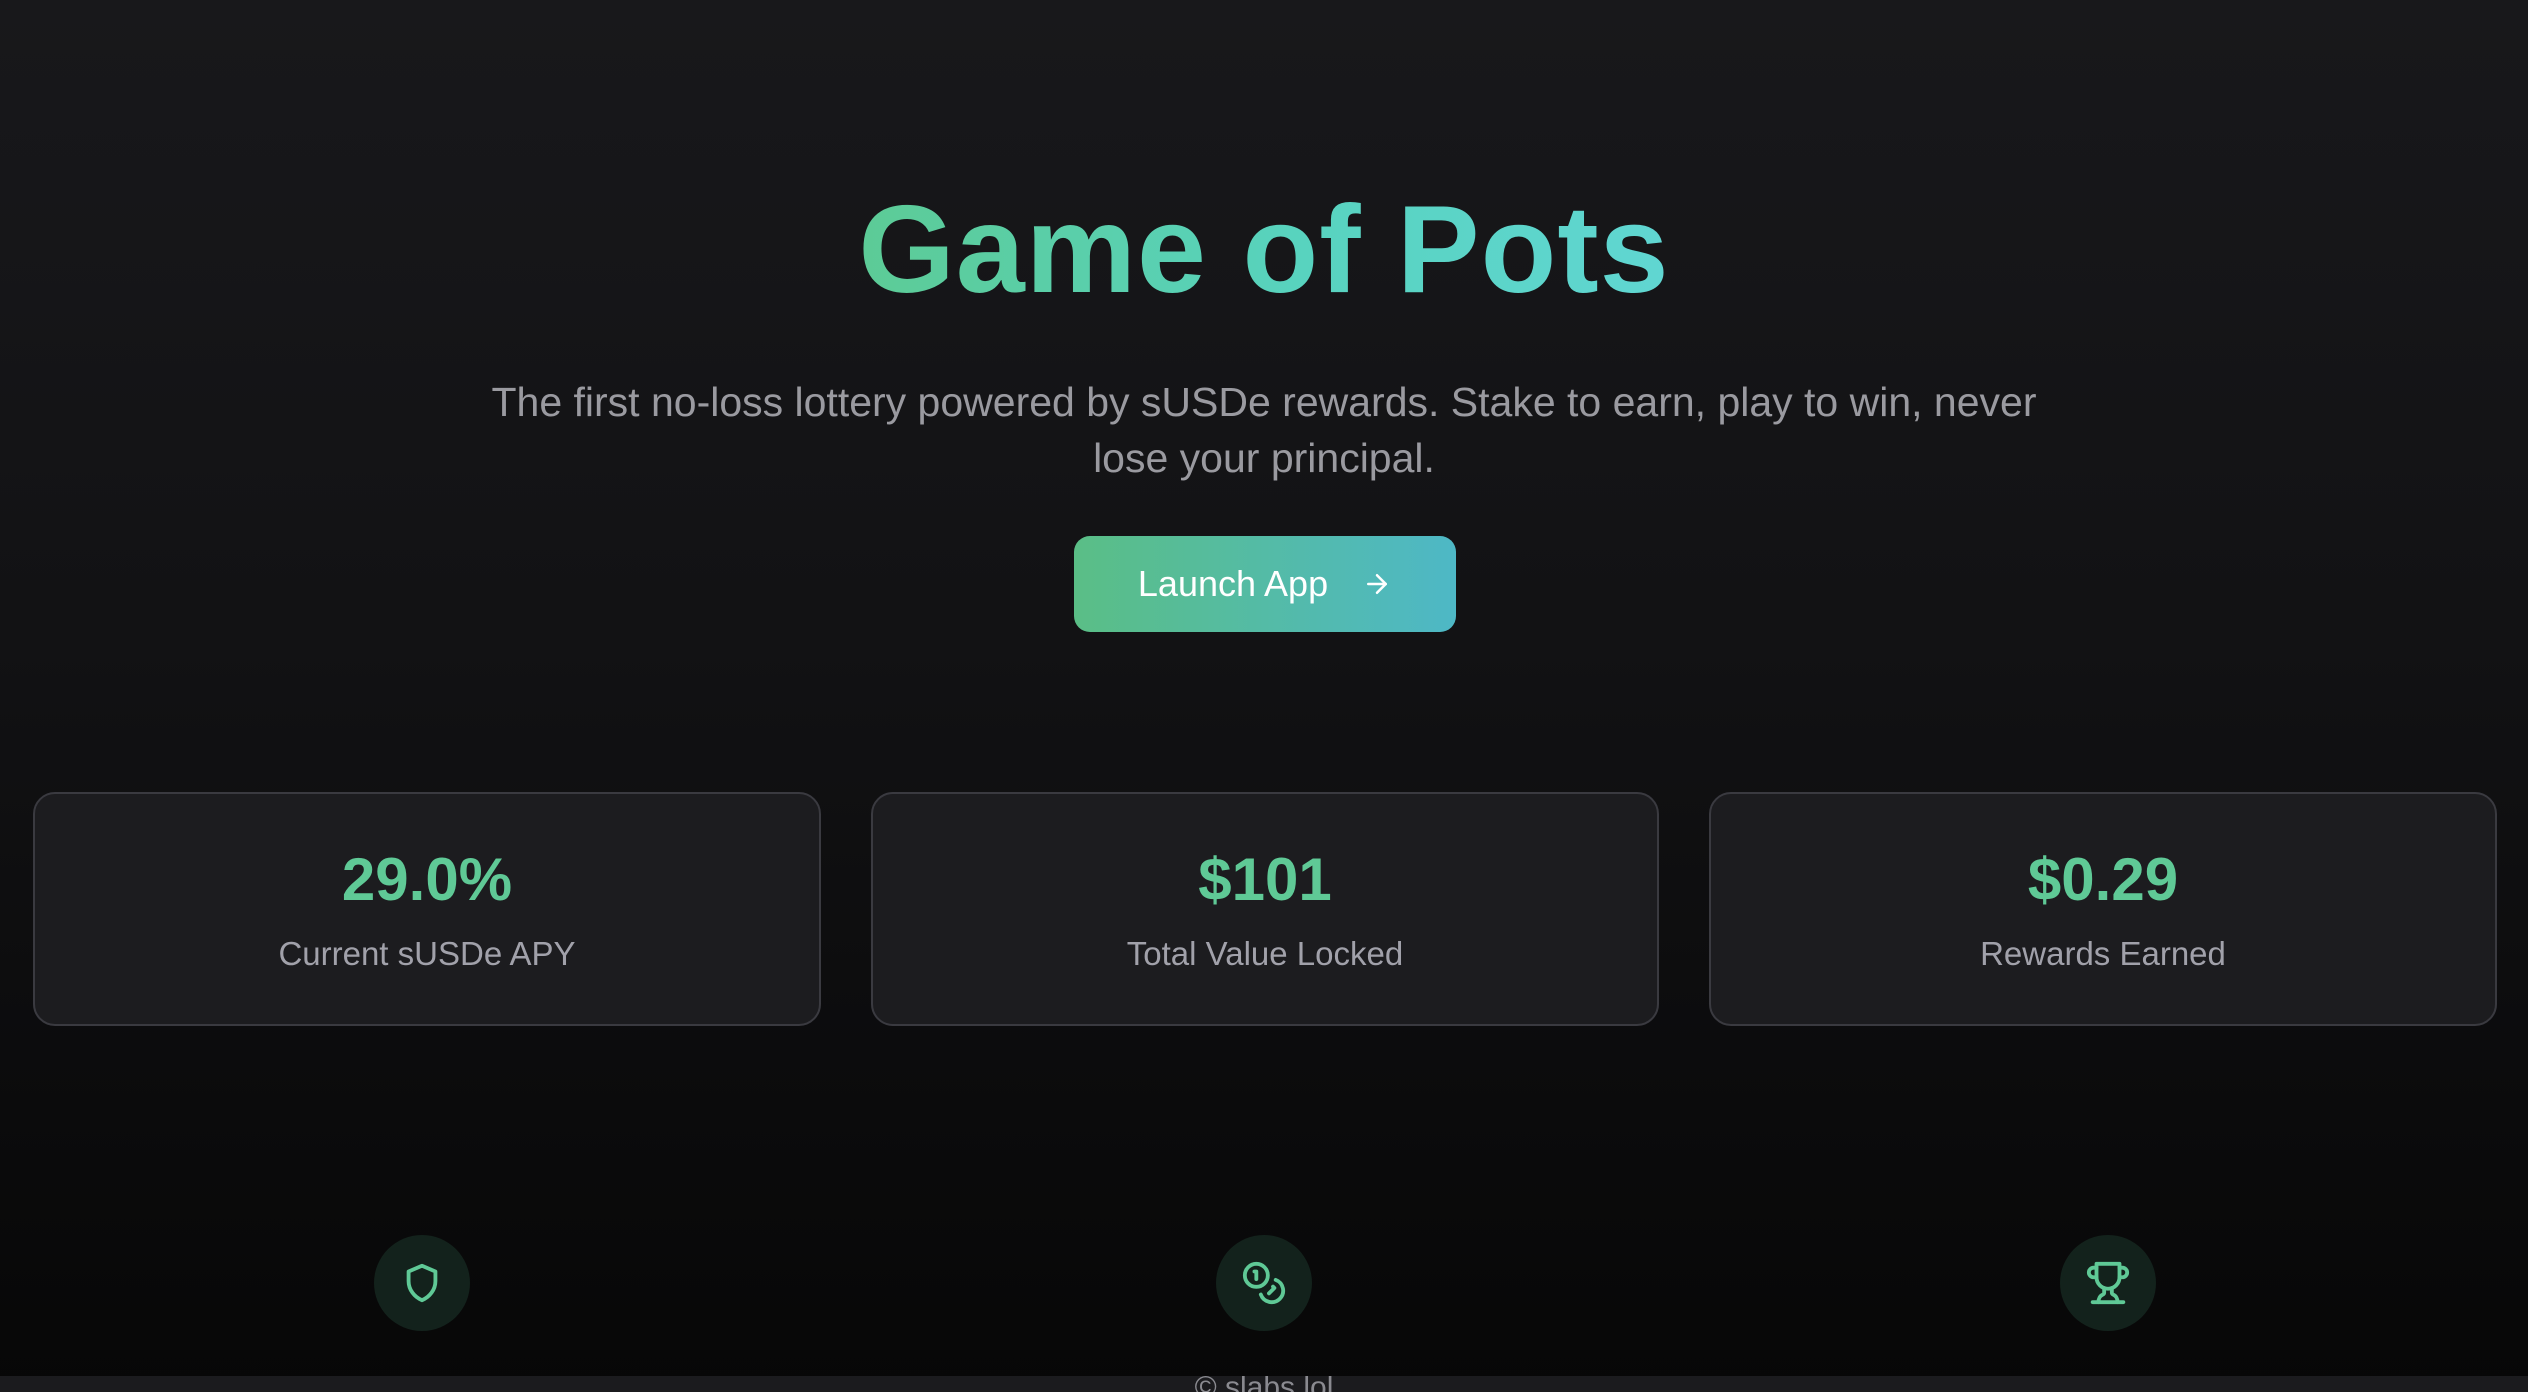  I want to click on shield-icon, so click(422, 1283).